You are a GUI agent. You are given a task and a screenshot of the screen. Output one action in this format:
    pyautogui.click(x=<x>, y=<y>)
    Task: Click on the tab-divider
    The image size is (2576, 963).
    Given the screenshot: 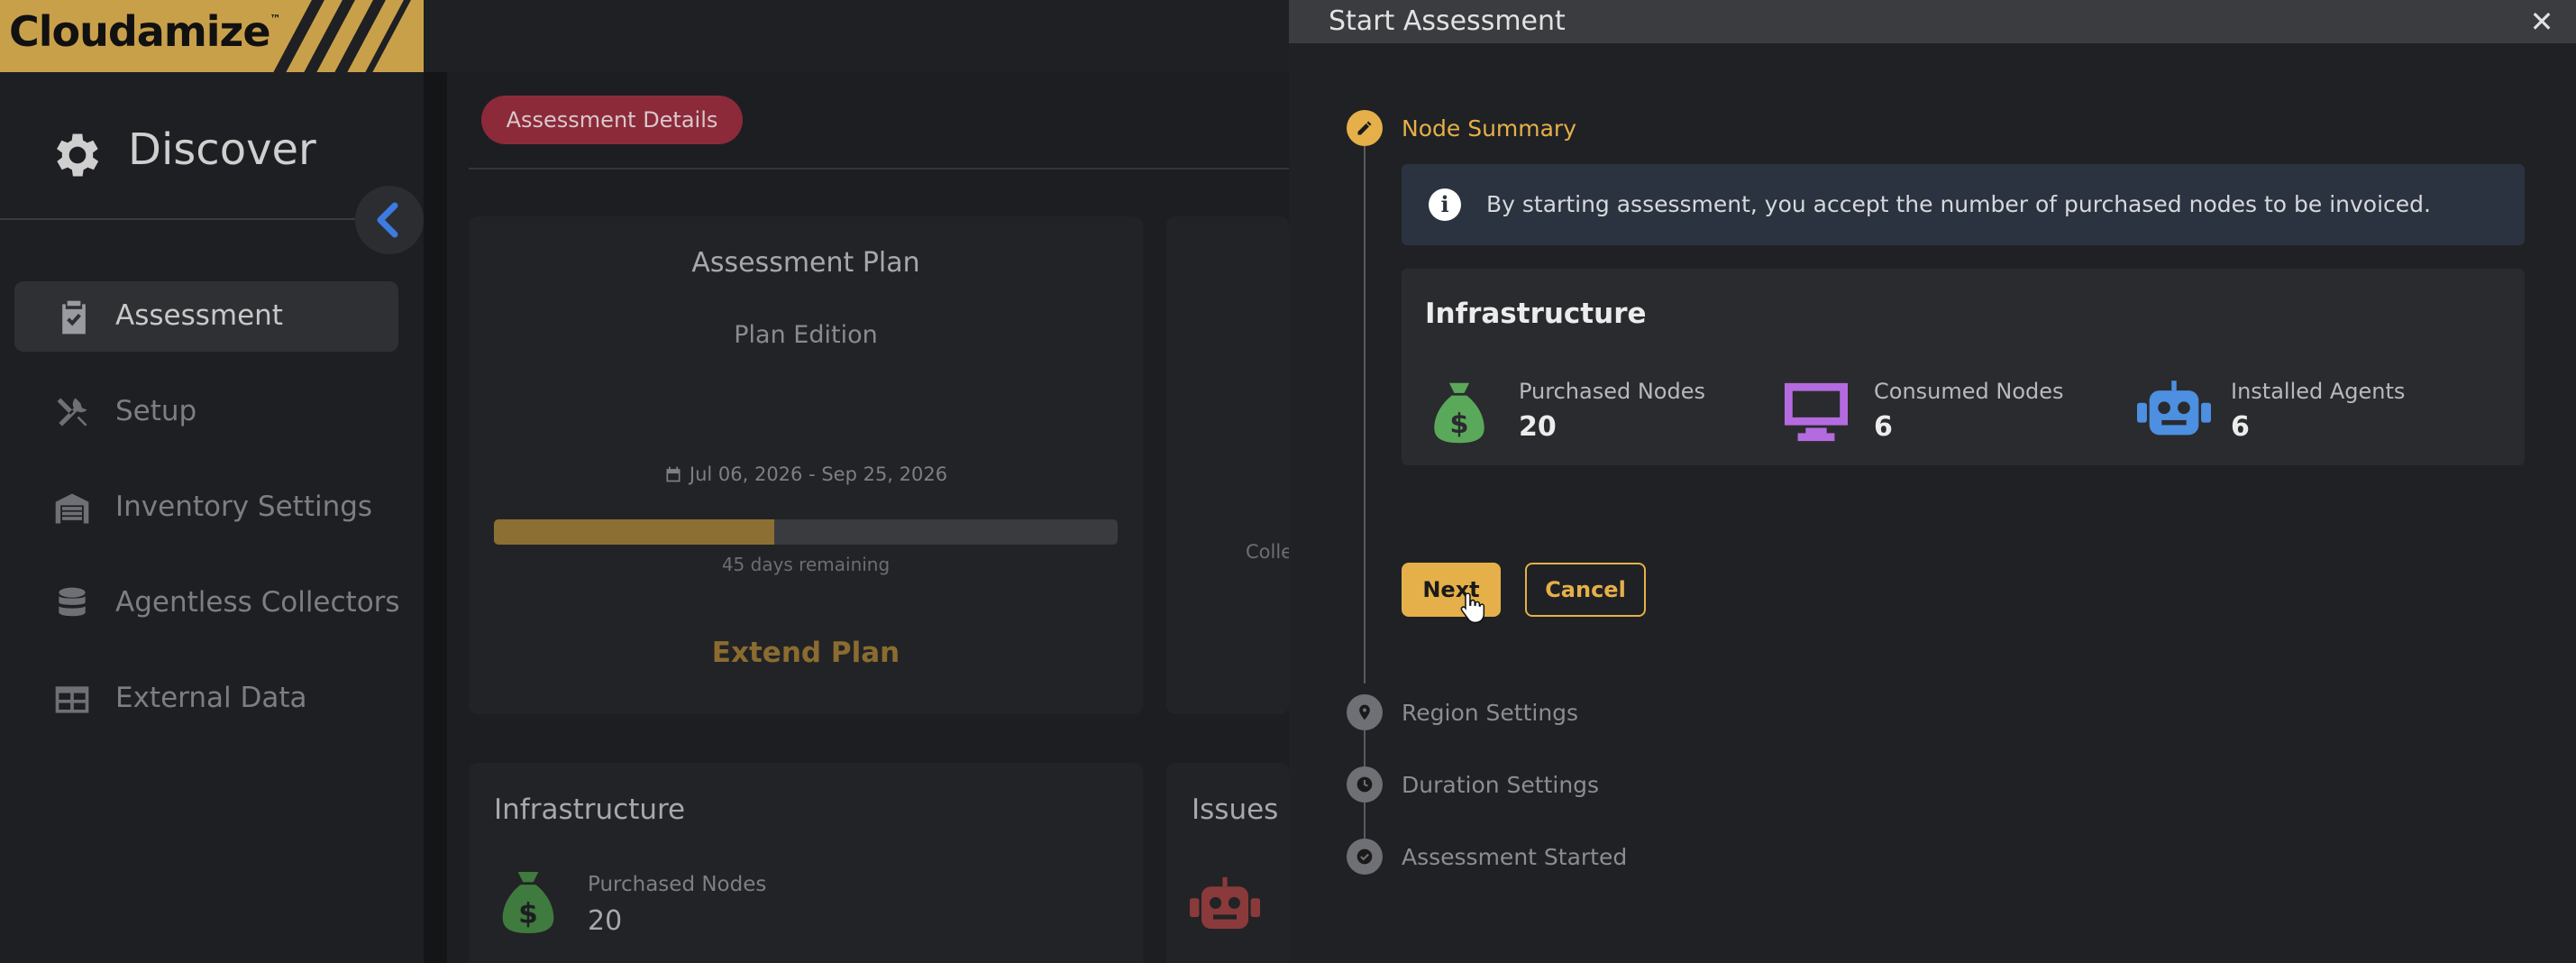 What is the action you would take?
    pyautogui.click(x=879, y=169)
    